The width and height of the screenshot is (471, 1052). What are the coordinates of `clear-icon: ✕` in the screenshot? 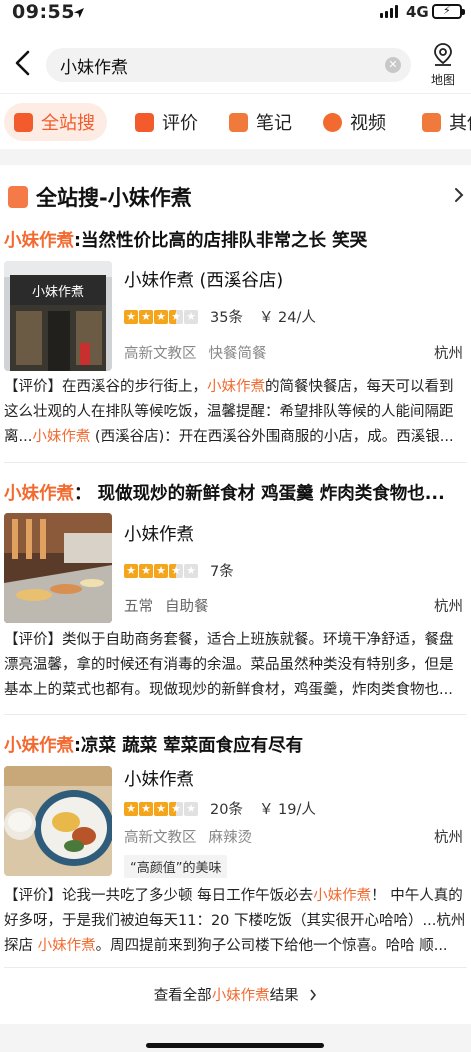 It's located at (393, 65).